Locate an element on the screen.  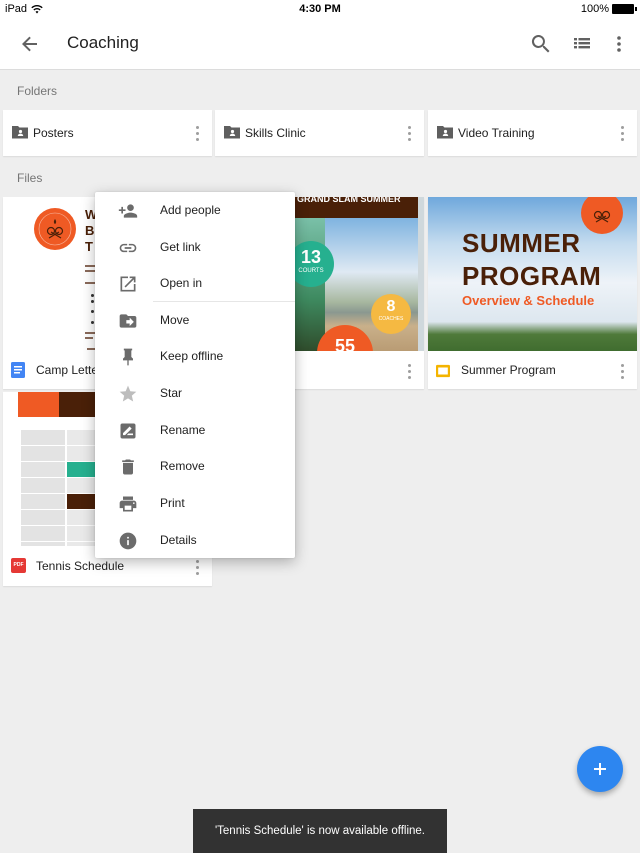
open-in-new-icon is located at coordinates (128, 284).